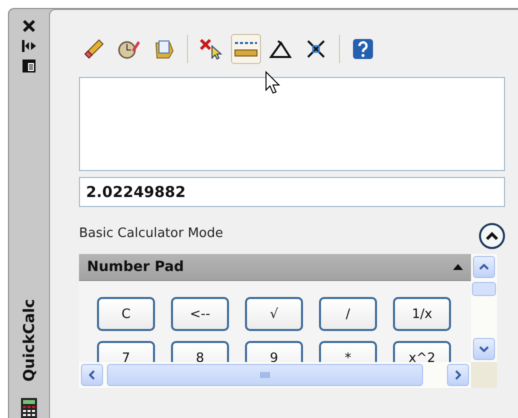 This screenshot has width=518, height=418. What do you see at coordinates (281, 49) in the screenshot?
I see `angle-icon` at bounding box center [281, 49].